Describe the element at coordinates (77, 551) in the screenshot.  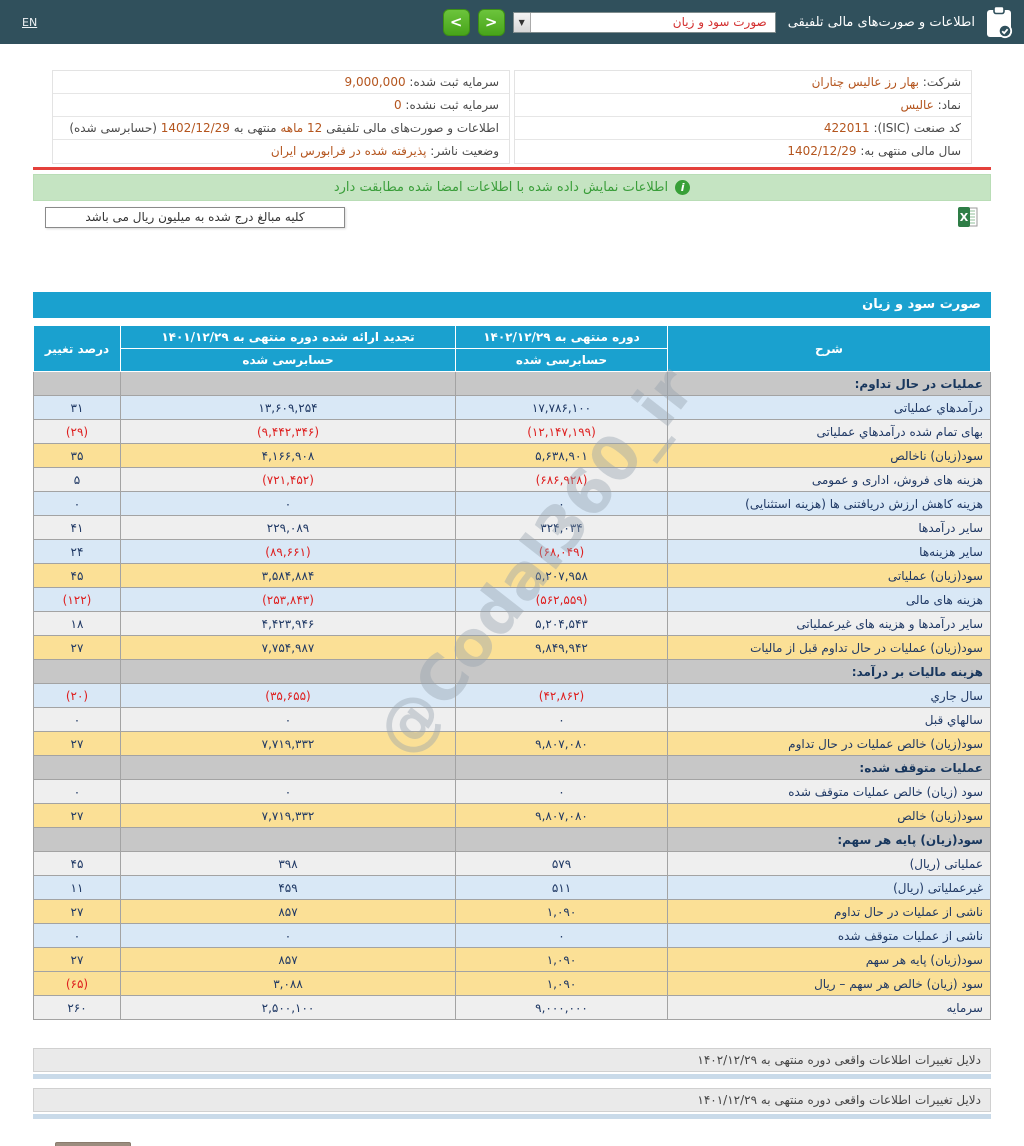
I see `cell-percent-change: ۲۴` at that location.